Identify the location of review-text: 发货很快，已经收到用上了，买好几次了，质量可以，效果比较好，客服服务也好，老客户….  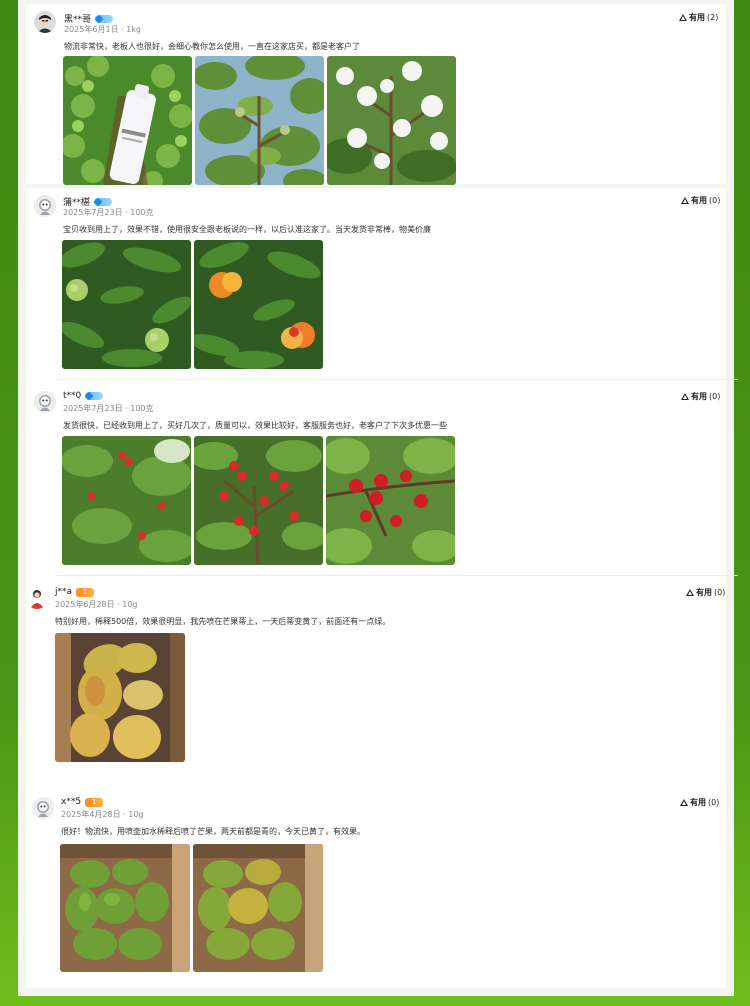
(255, 425).